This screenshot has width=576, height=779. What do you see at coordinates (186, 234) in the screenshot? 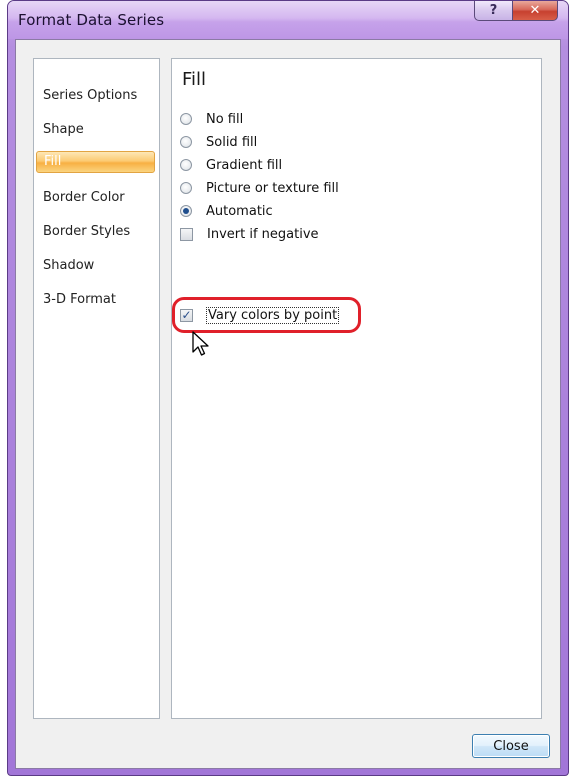
I see `checkbox-invert-if-negative` at bounding box center [186, 234].